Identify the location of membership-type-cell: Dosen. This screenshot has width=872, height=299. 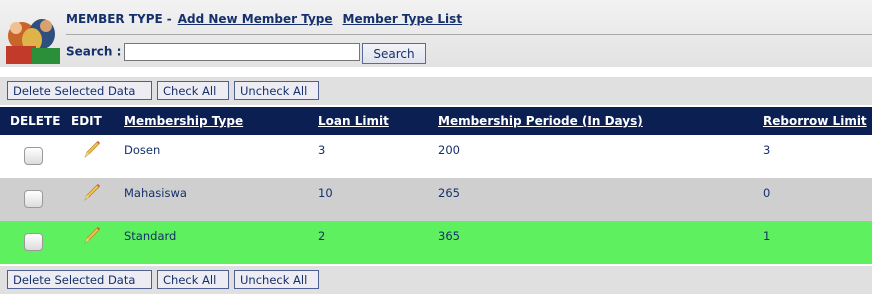
(142, 150).